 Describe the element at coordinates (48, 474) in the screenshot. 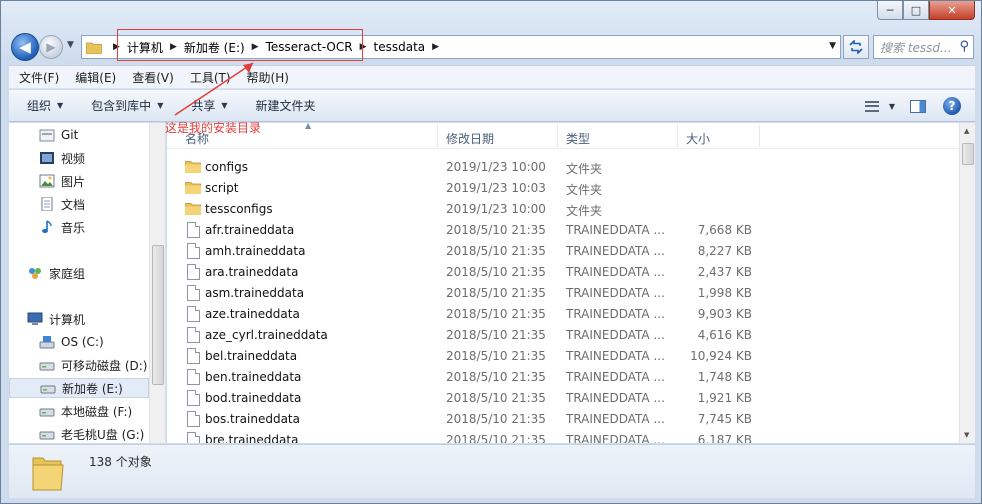

I see `large-folder-icon` at that location.